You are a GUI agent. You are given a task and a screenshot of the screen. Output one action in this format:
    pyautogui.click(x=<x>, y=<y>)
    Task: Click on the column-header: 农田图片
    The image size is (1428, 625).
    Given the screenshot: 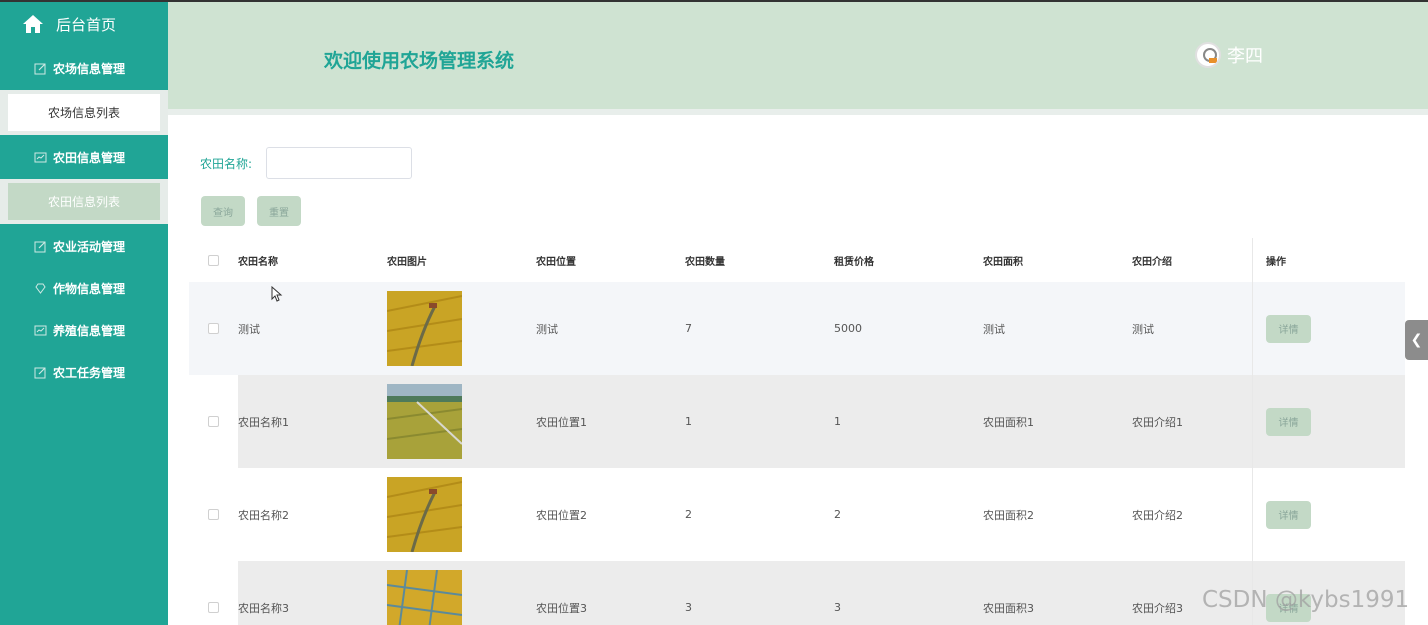 What is the action you would take?
    pyautogui.click(x=407, y=262)
    